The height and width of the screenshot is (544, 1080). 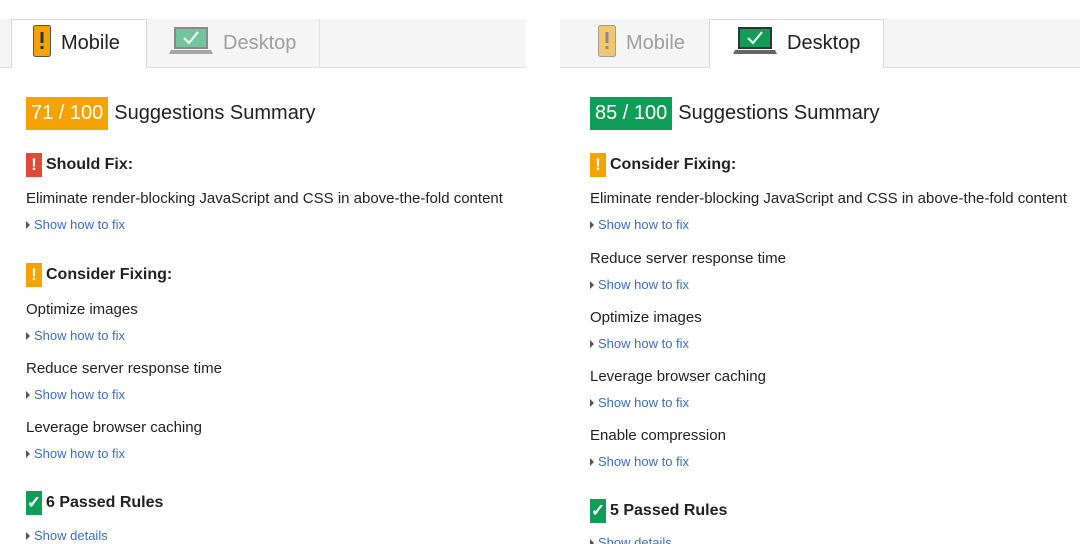 I want to click on score-summary: 71 / 100 Suggestions Summary, so click(x=171, y=113).